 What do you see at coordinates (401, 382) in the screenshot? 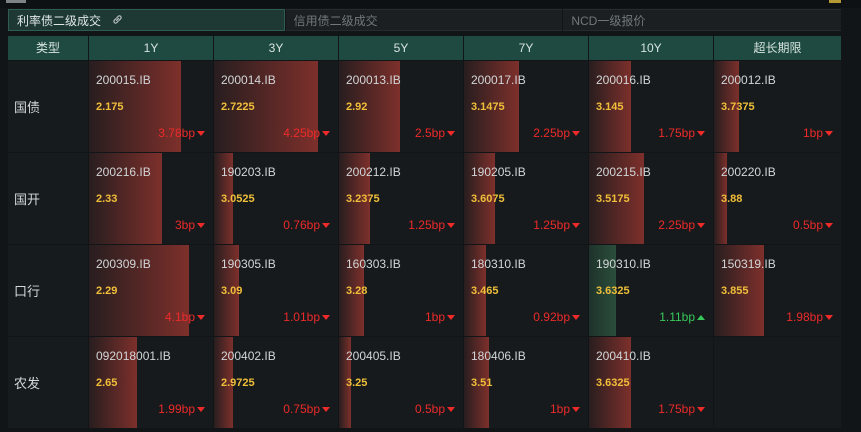
I see `bond-cell: 200405.IB 3.25 0.5bp` at bounding box center [401, 382].